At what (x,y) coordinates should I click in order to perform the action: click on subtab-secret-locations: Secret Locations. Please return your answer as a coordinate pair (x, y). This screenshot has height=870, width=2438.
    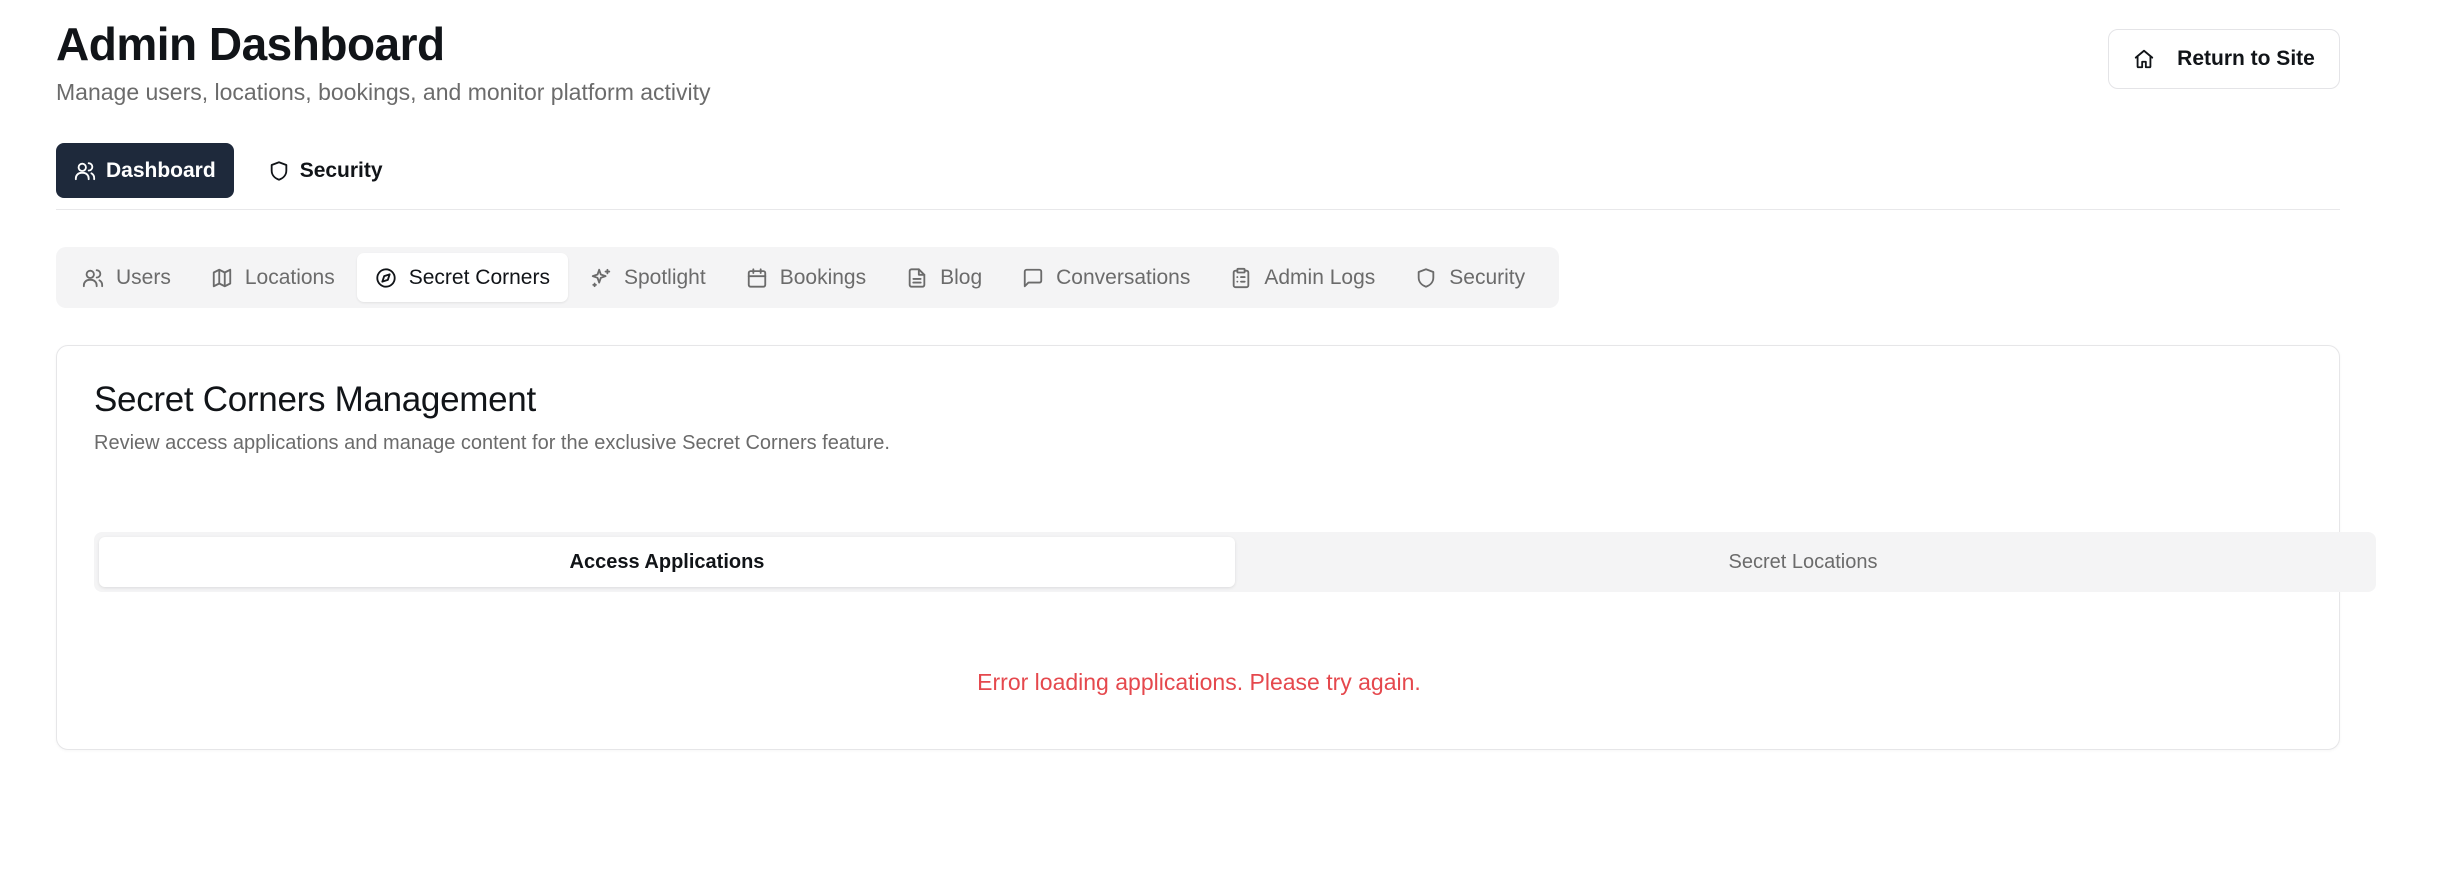
    Looking at the image, I should click on (1803, 562).